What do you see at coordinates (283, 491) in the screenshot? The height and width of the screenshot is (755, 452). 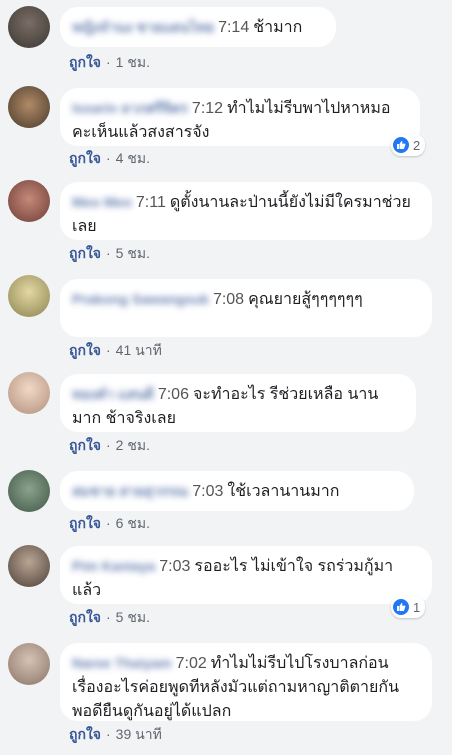 I see `comment-text: ใช้เวลานานมาก` at bounding box center [283, 491].